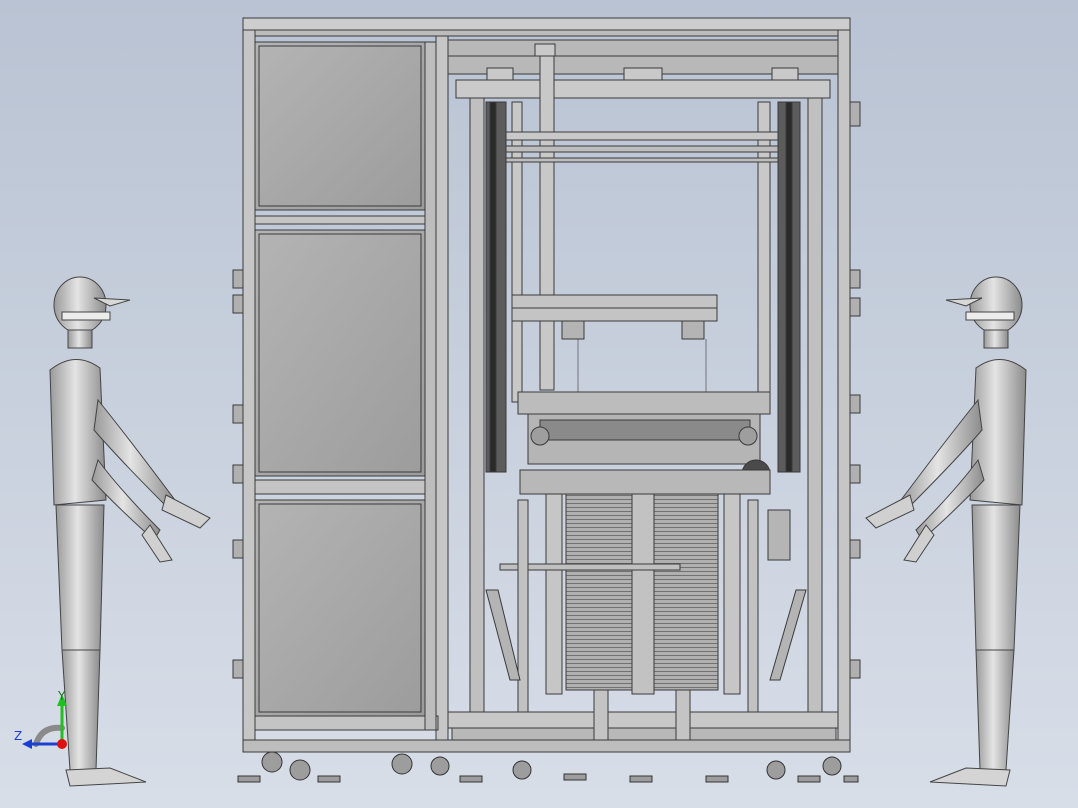 The width and height of the screenshot is (1078, 808). I want to click on orientation-triad: Y Z, so click(46, 720).